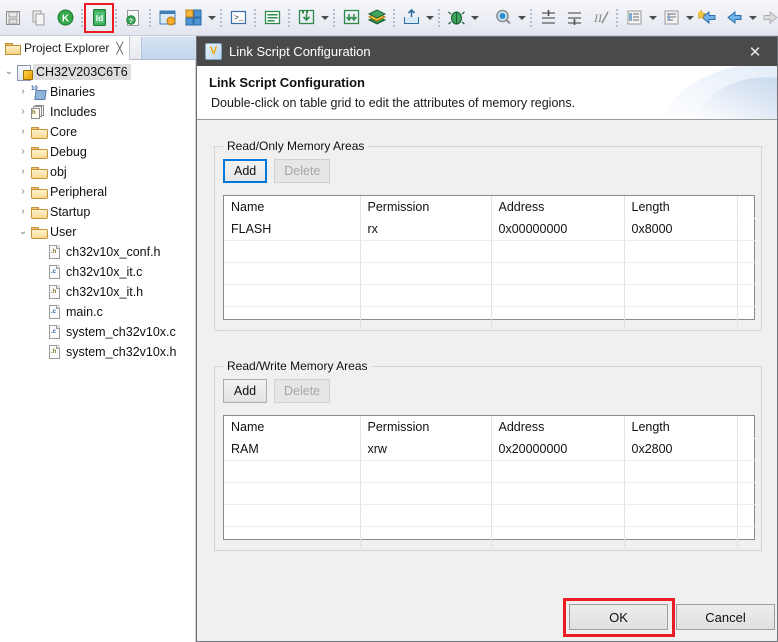 The width and height of the screenshot is (778, 642). I want to click on tree-item-system-ch32v10x-h: .h system_ch32v10x.h, so click(97, 352).